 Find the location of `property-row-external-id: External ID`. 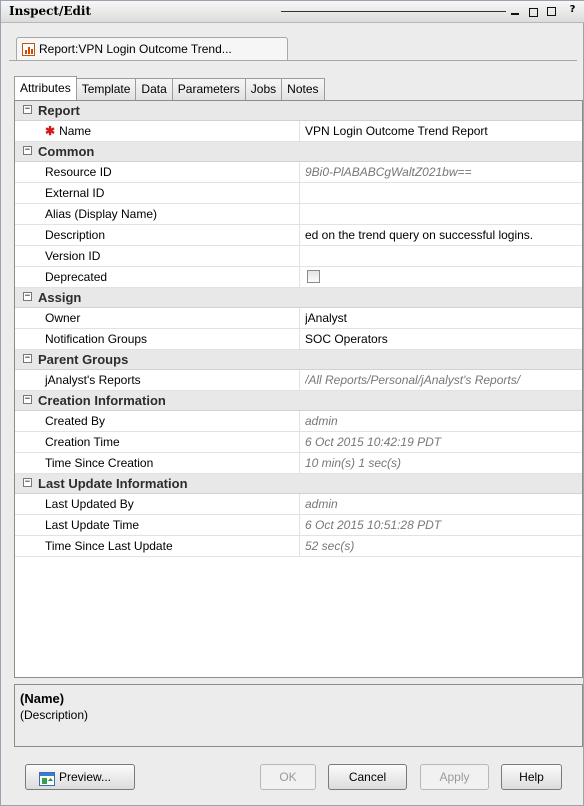

property-row-external-id: External ID is located at coordinates (298, 193).